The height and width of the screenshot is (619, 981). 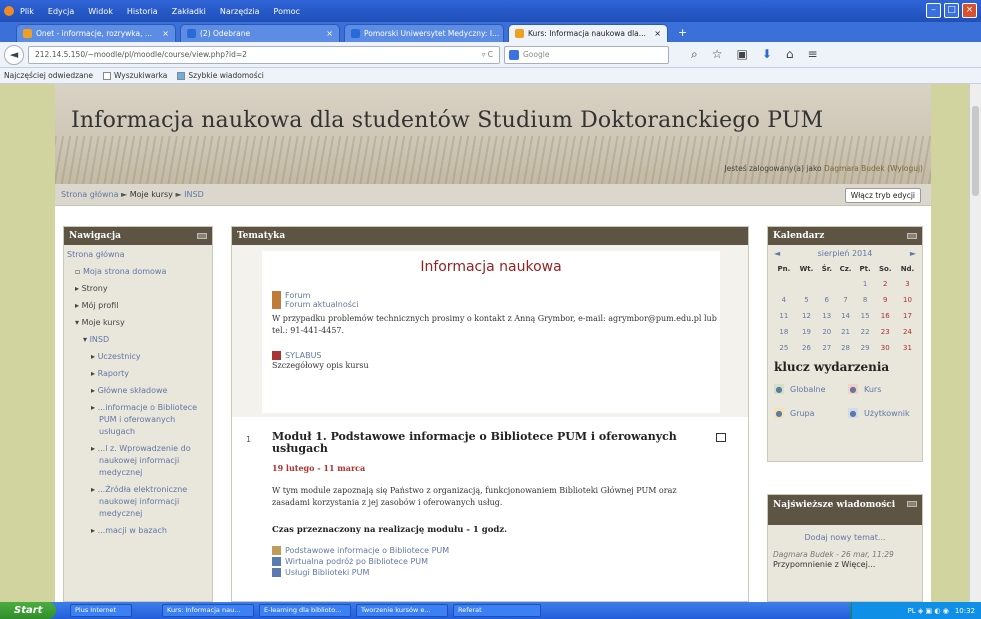 What do you see at coordinates (138, 272) in the screenshot?
I see `nav-item: ▫ Moja strona domowa` at bounding box center [138, 272].